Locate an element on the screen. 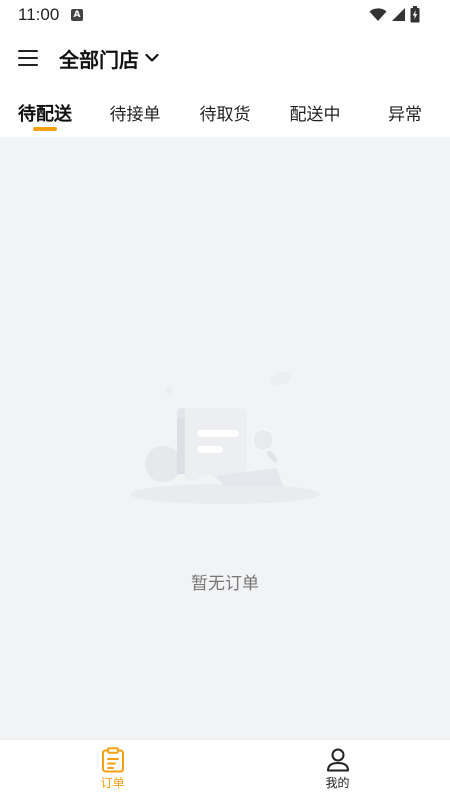  status-icons is located at coordinates (394, 14).